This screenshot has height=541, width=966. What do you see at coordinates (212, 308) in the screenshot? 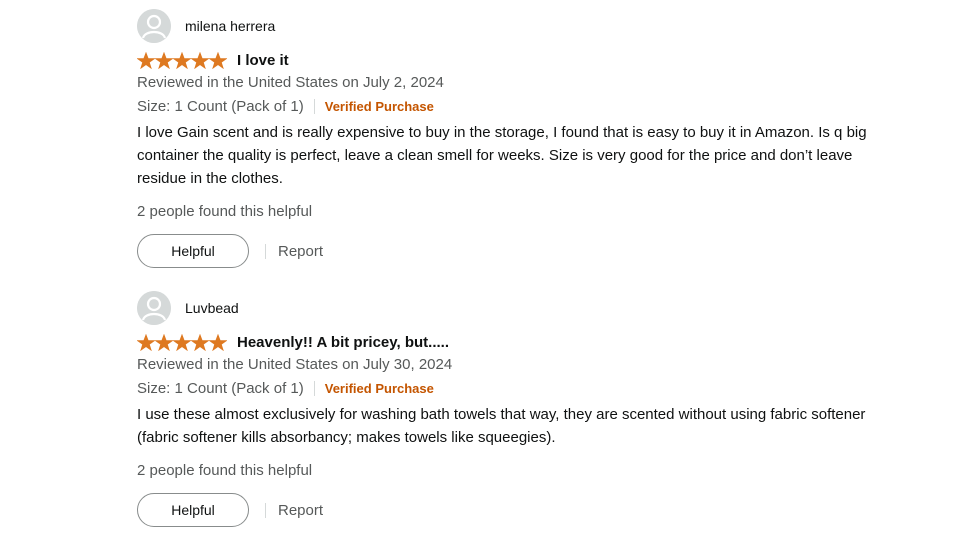
I see `profile-name: Luvbead` at bounding box center [212, 308].